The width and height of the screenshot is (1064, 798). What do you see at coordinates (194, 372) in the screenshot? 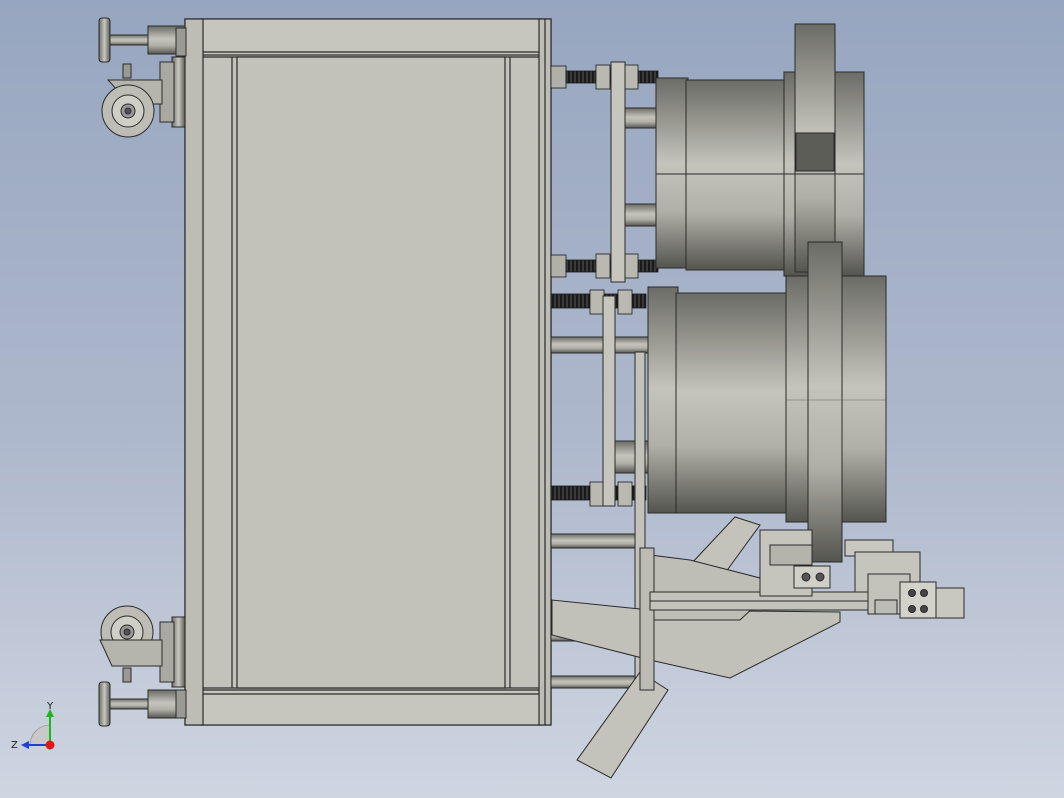
I see `cabinet-left-post` at bounding box center [194, 372].